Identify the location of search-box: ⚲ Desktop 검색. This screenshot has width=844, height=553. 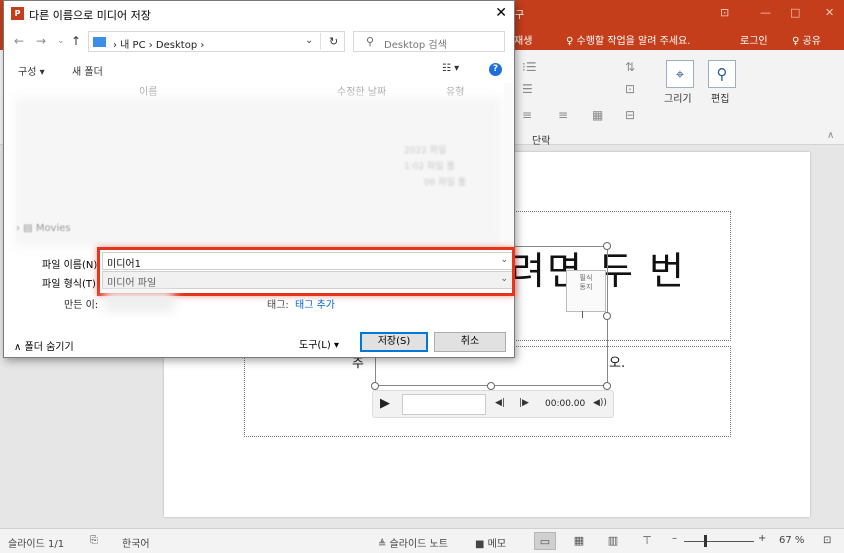
(429, 41).